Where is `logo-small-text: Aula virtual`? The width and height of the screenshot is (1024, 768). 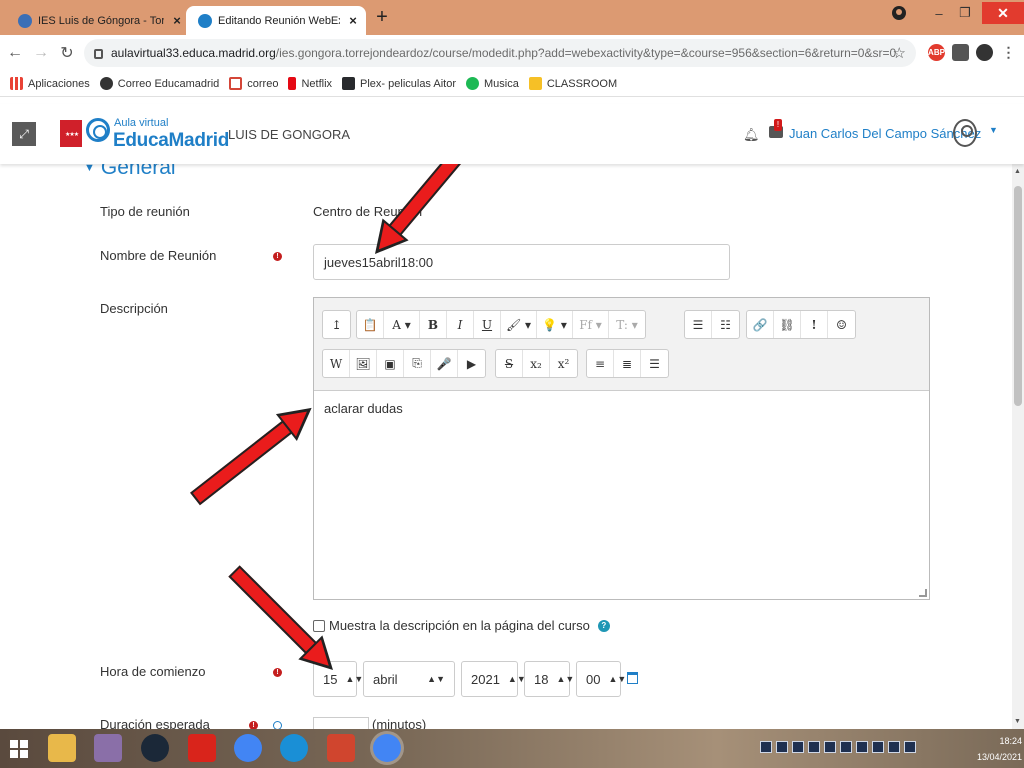 logo-small-text: Aula virtual is located at coordinates (141, 123).